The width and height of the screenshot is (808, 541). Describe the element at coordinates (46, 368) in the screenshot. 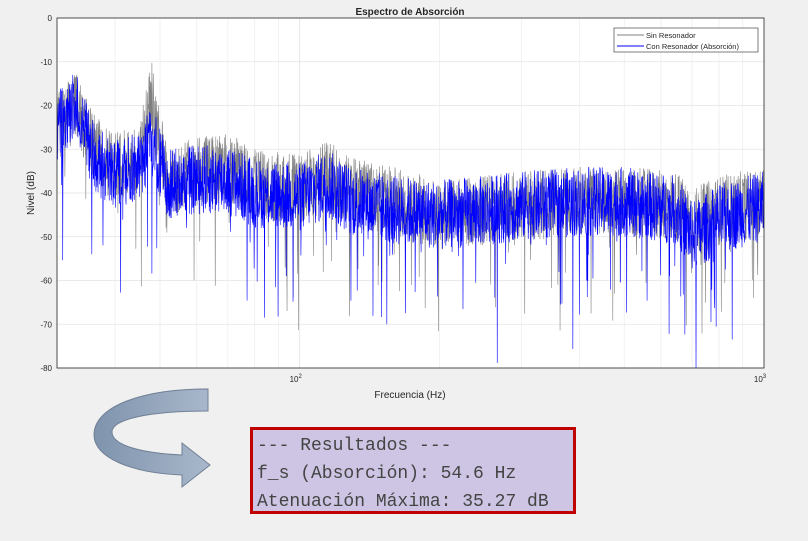

I see `y-tick-label: -80` at that location.